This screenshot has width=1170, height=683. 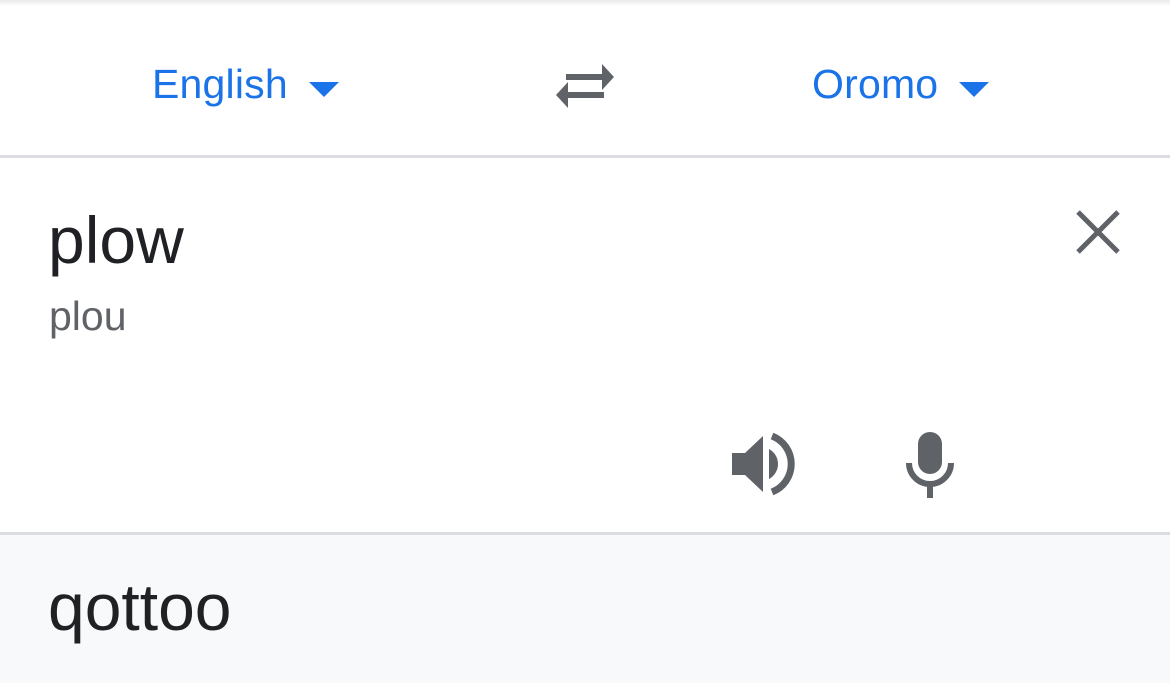 I want to click on target-language-label: Oromo, so click(x=875, y=84).